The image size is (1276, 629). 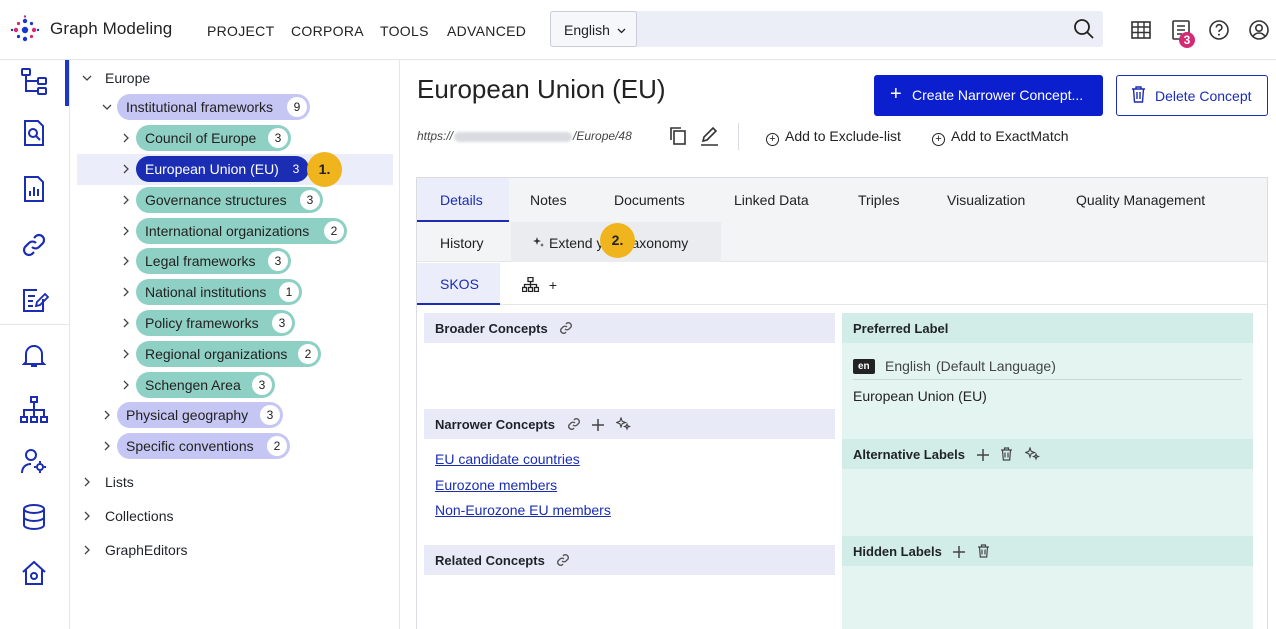 What do you see at coordinates (308, 354) in the screenshot?
I see `tree-node-count: 2` at bounding box center [308, 354].